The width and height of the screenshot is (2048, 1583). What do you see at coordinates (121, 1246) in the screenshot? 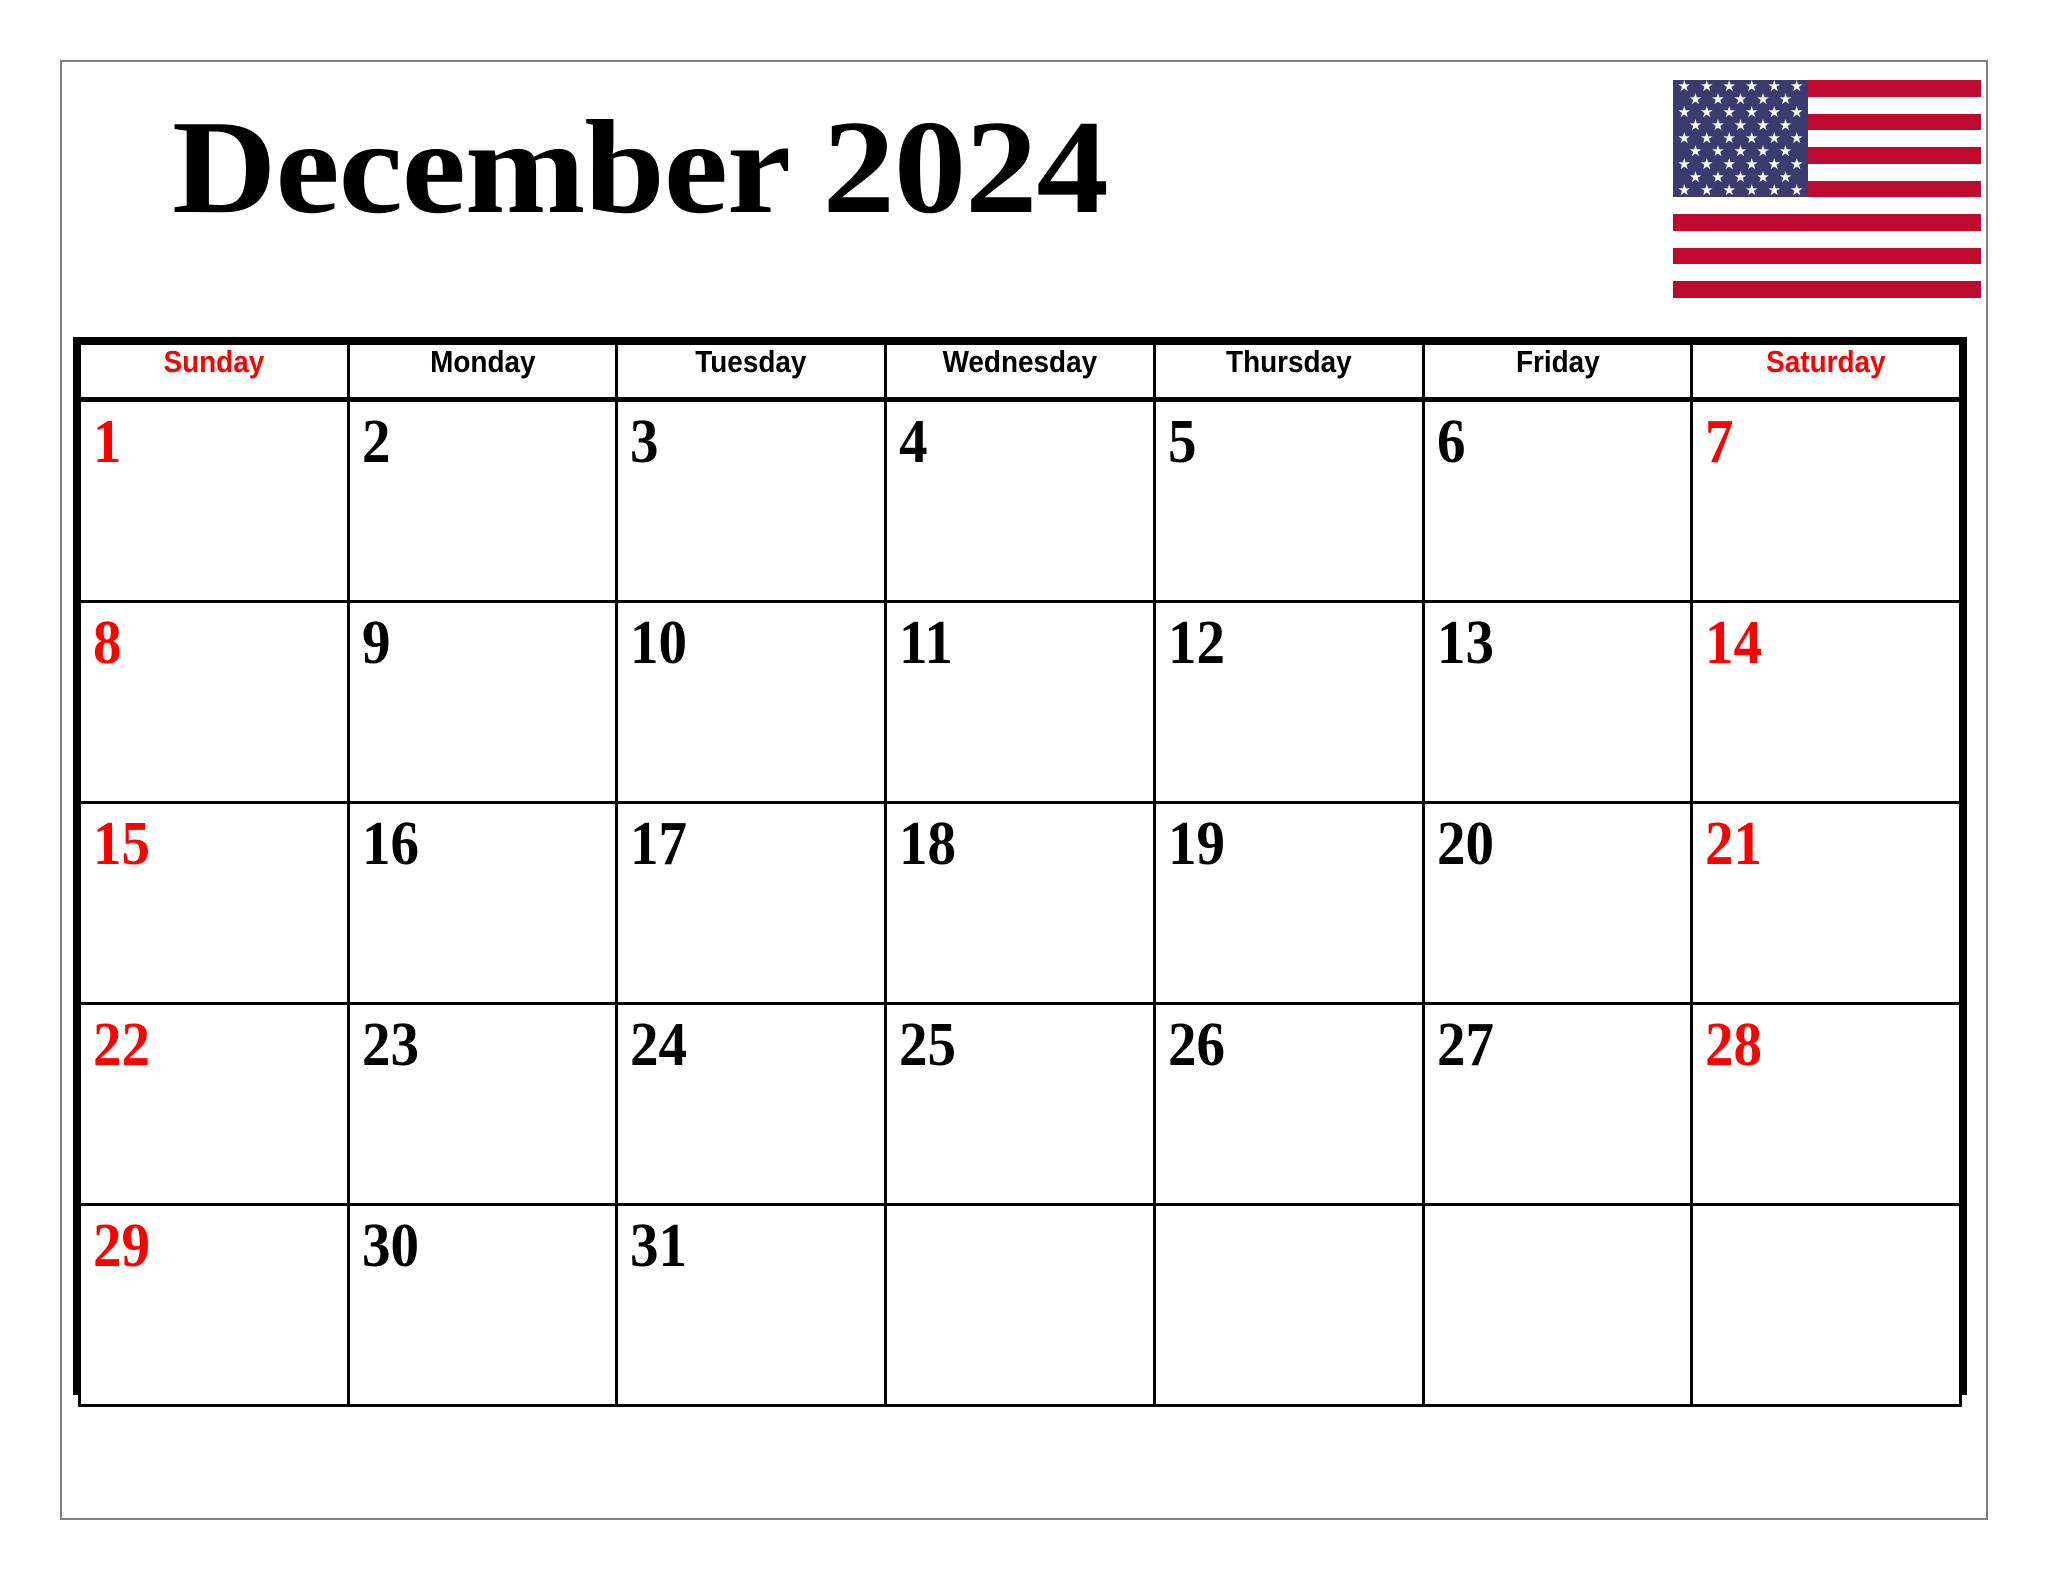
I see `day-number: 29` at bounding box center [121, 1246].